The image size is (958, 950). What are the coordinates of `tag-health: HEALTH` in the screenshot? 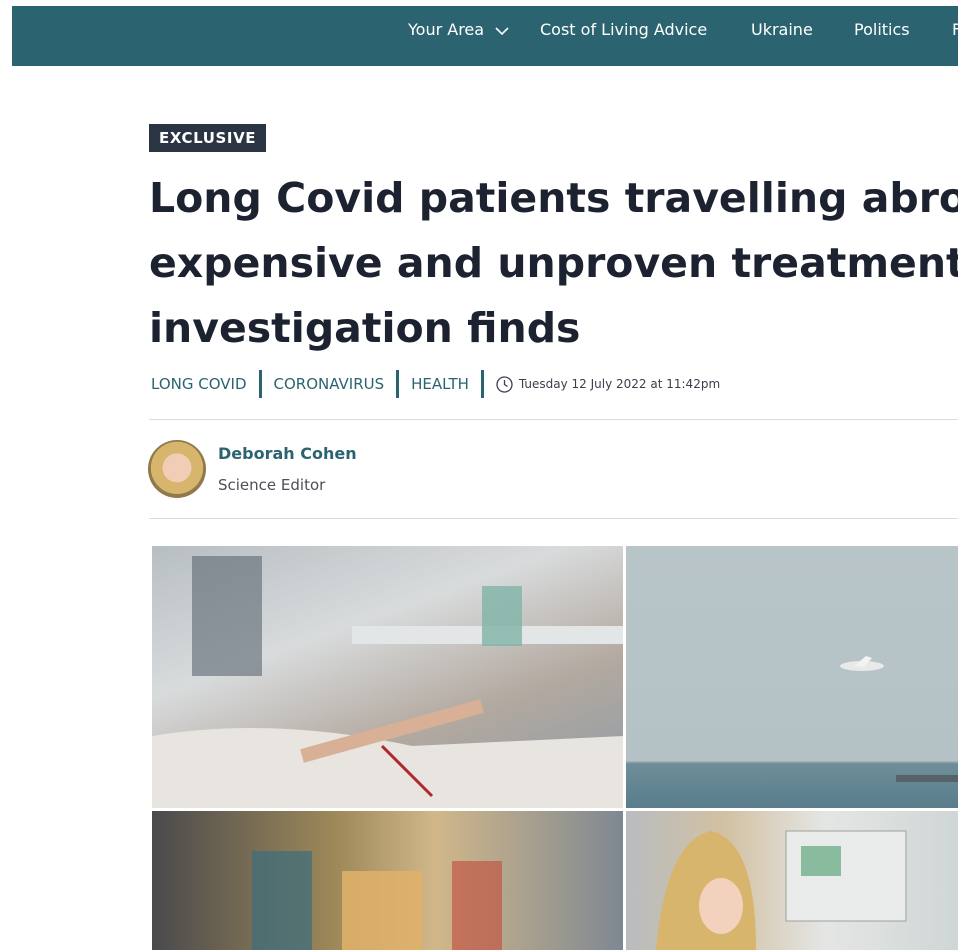 It's located at (440, 384).